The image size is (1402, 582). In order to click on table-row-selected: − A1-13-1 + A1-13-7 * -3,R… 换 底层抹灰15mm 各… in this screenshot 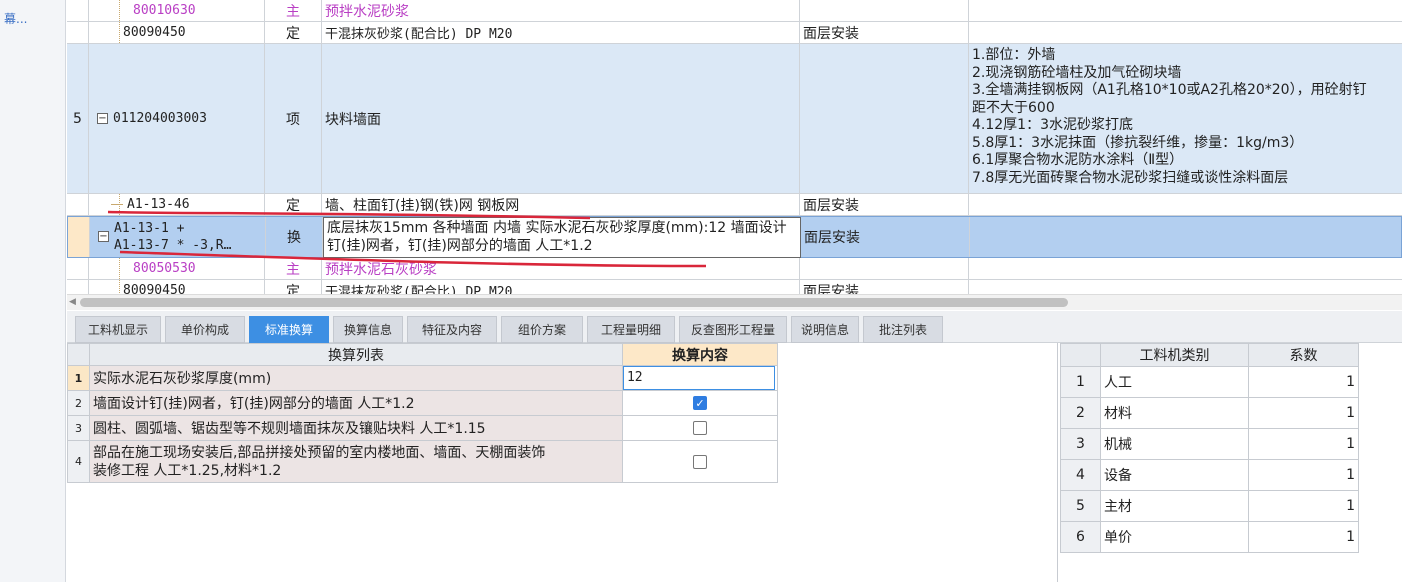, I will do `click(734, 237)`.